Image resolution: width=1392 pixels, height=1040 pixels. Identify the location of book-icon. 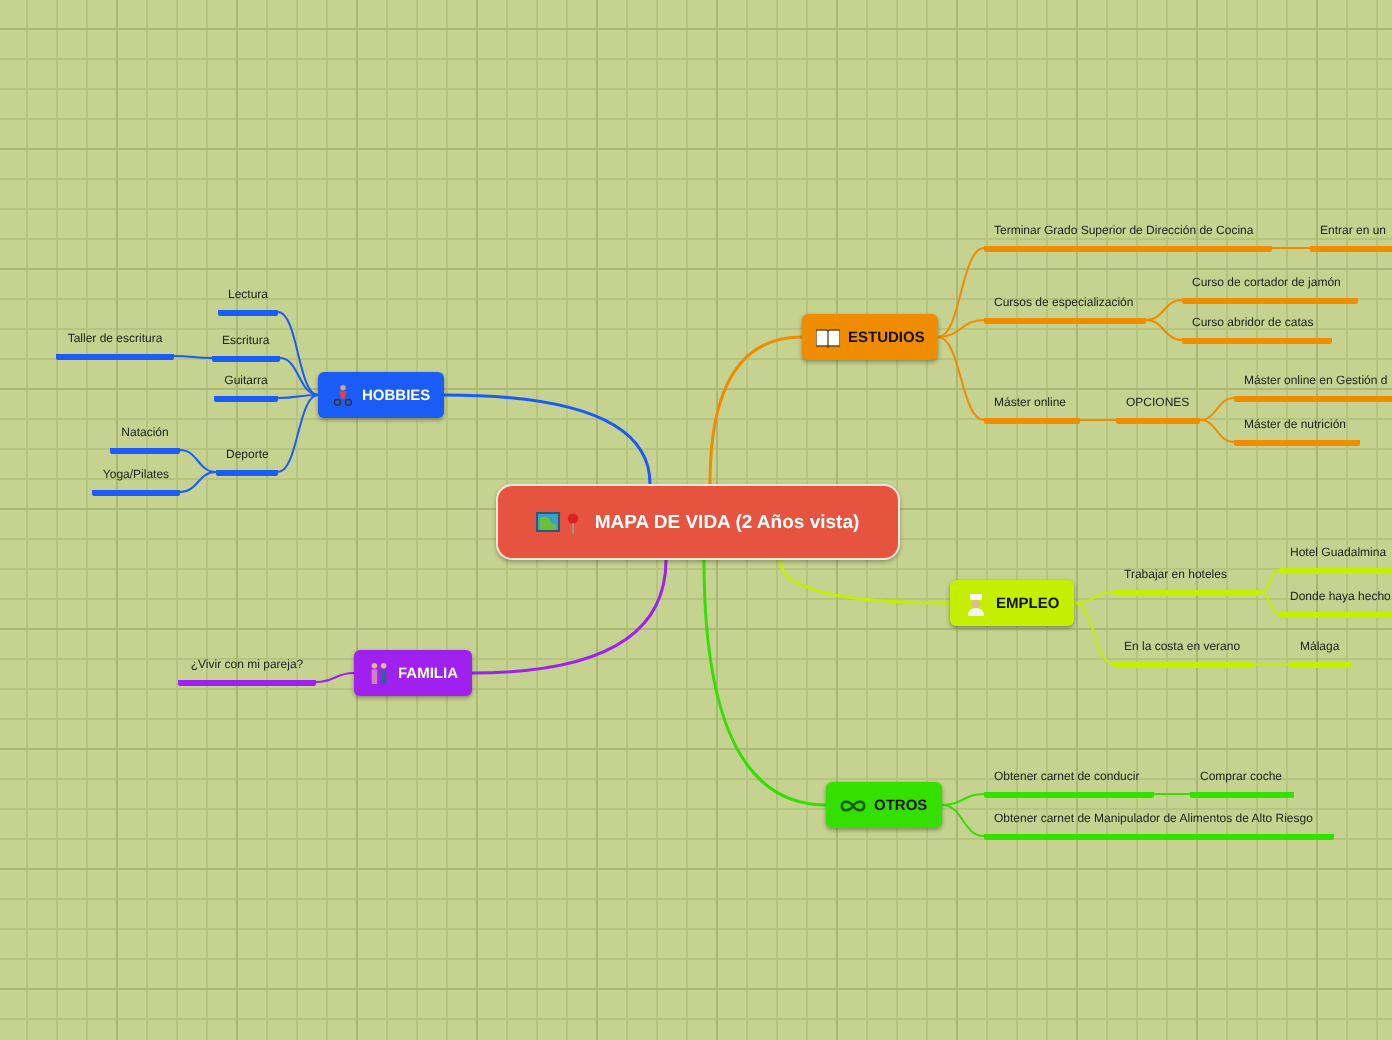
(828, 337).